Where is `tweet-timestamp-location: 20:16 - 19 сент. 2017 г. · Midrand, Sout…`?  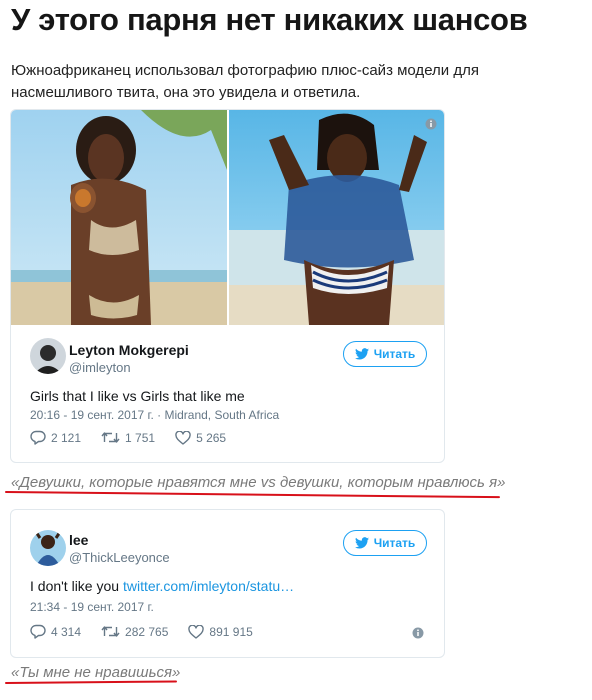
tweet-timestamp-location: 20:16 - 19 сент. 2017 г. · Midrand, Sout… is located at coordinates (154, 415).